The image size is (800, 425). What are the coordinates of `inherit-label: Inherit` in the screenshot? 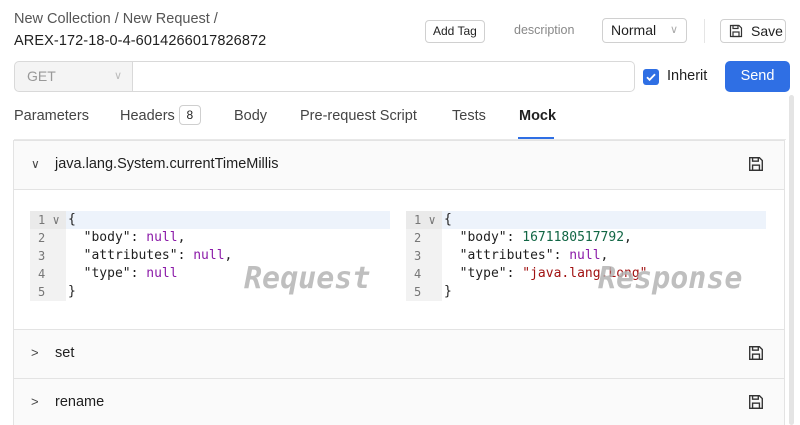 It's located at (687, 76).